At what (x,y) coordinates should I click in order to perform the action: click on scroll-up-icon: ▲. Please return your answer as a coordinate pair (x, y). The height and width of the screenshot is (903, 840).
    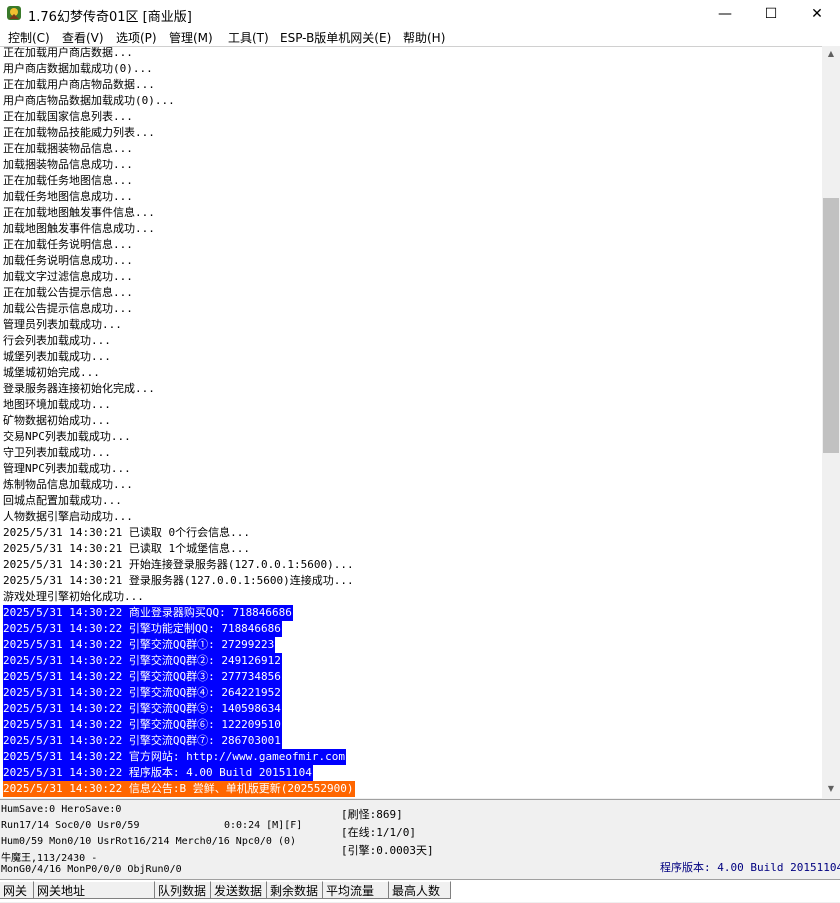
    Looking at the image, I should click on (831, 54).